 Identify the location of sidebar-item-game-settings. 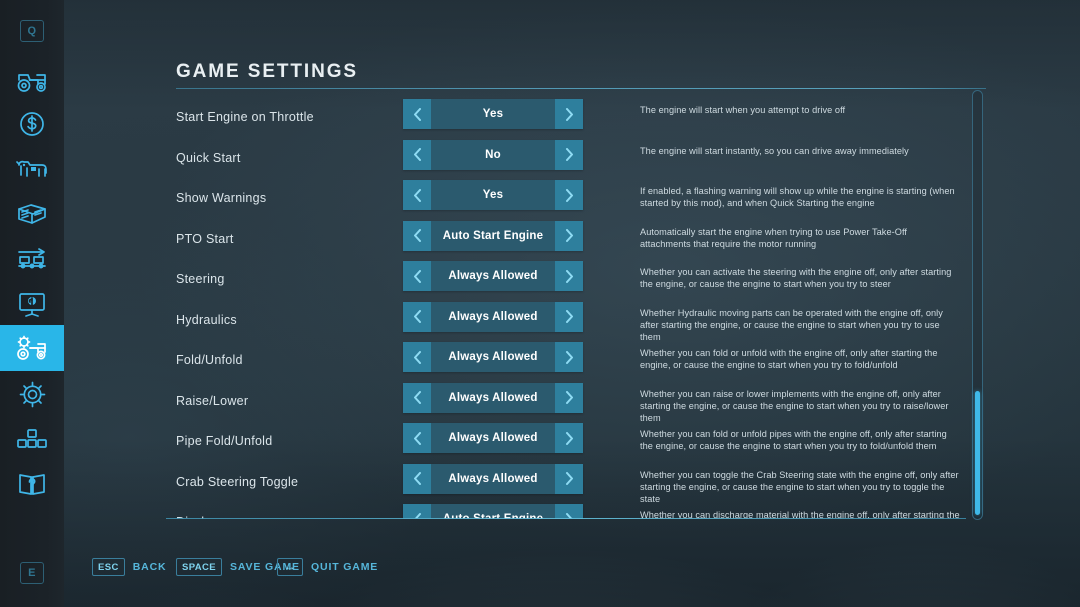
(32, 348).